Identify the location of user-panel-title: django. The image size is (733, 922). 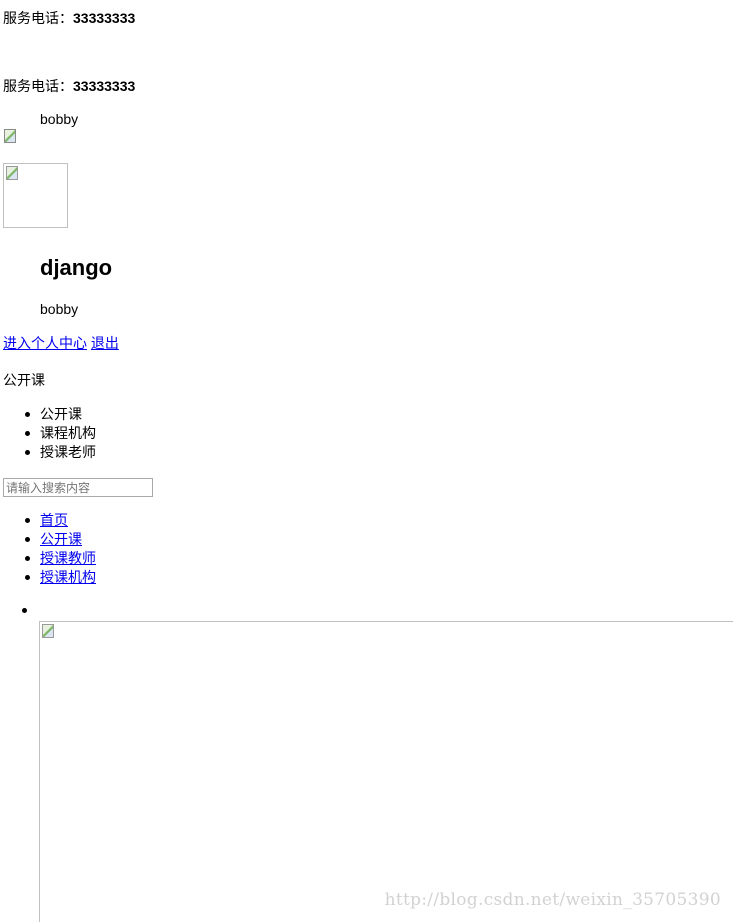
(76, 267).